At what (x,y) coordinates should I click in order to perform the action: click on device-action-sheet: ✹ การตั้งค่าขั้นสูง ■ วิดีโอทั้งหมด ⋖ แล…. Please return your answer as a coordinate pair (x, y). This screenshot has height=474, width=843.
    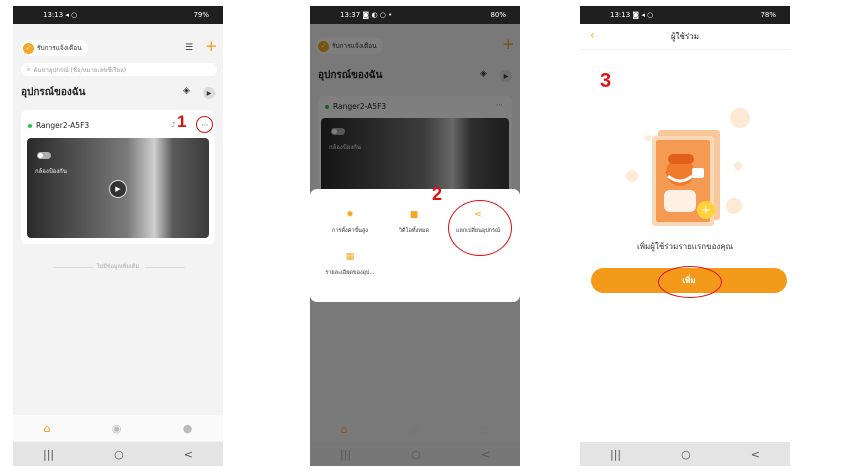
    Looking at the image, I should click on (415, 245).